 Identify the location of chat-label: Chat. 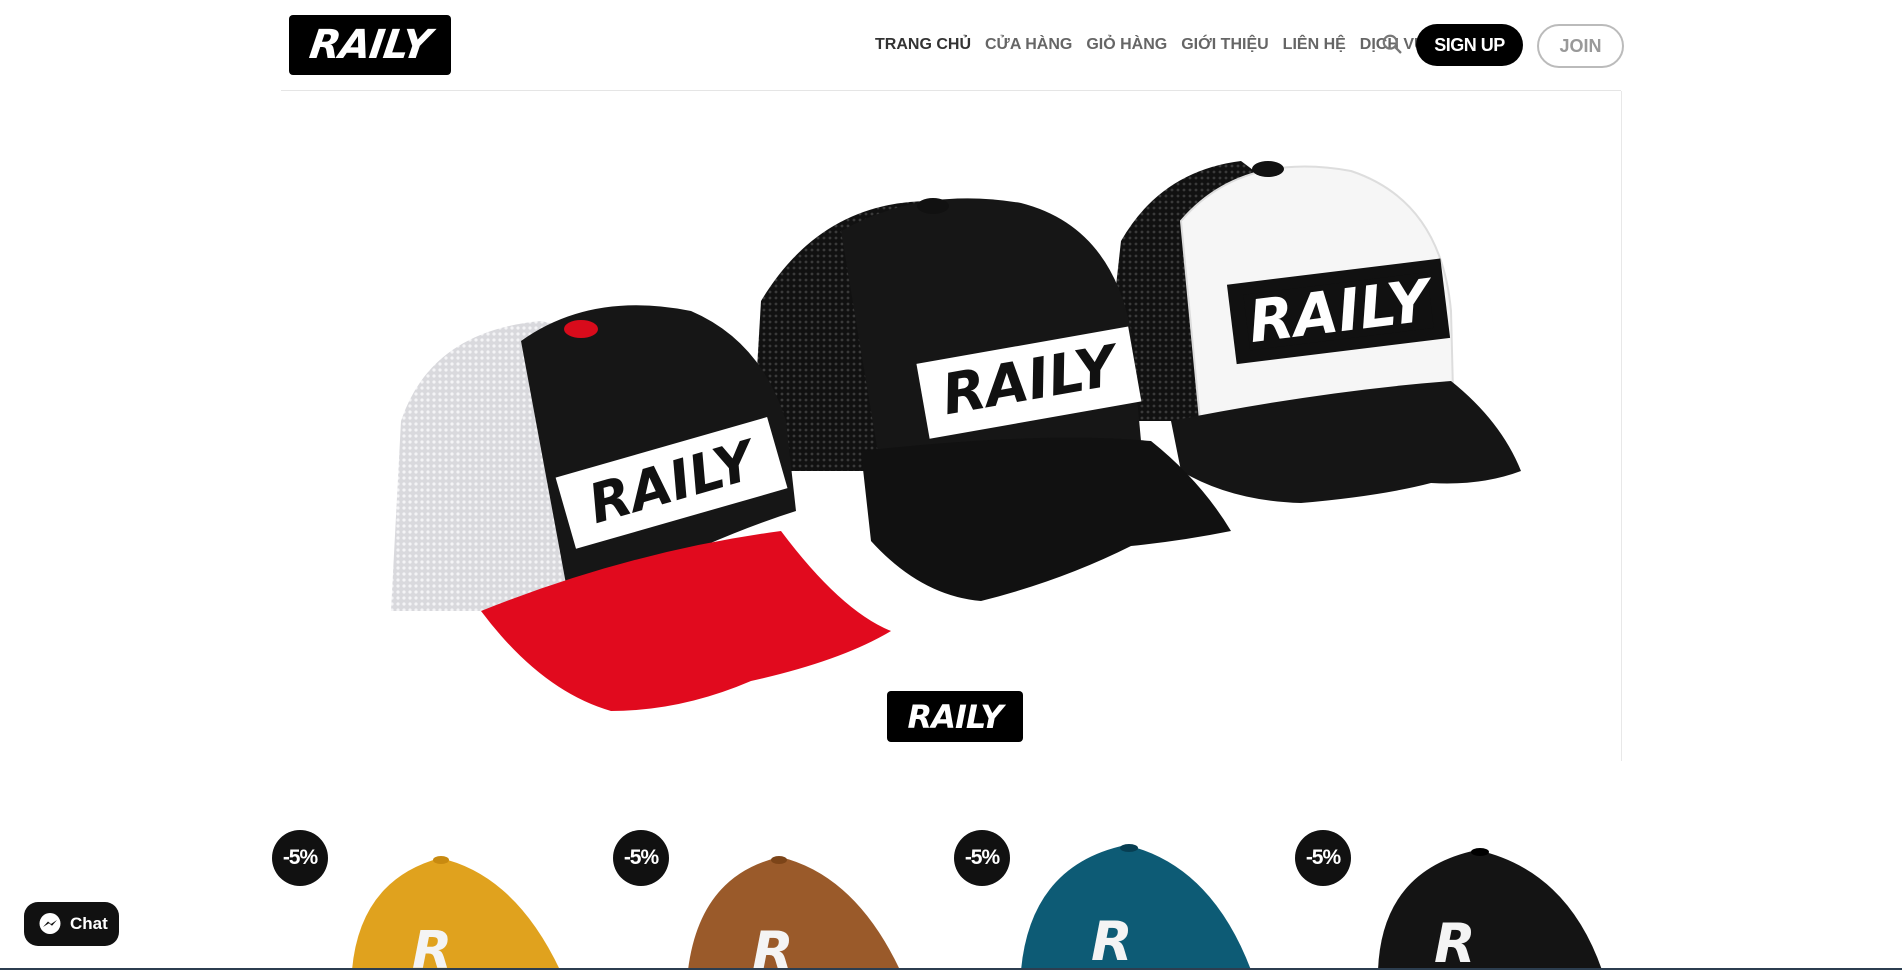
(89, 923).